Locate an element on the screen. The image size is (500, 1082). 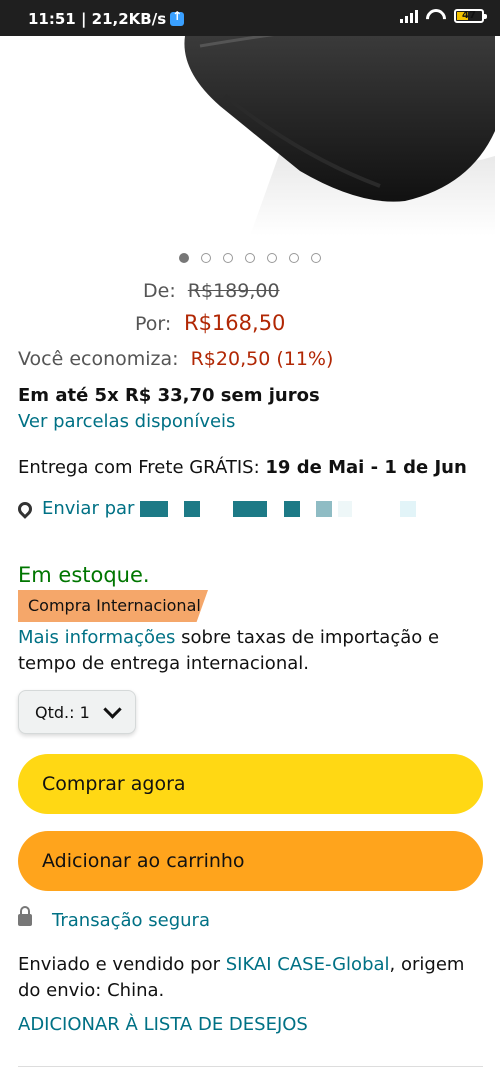
upload-icon is located at coordinates (177, 17).